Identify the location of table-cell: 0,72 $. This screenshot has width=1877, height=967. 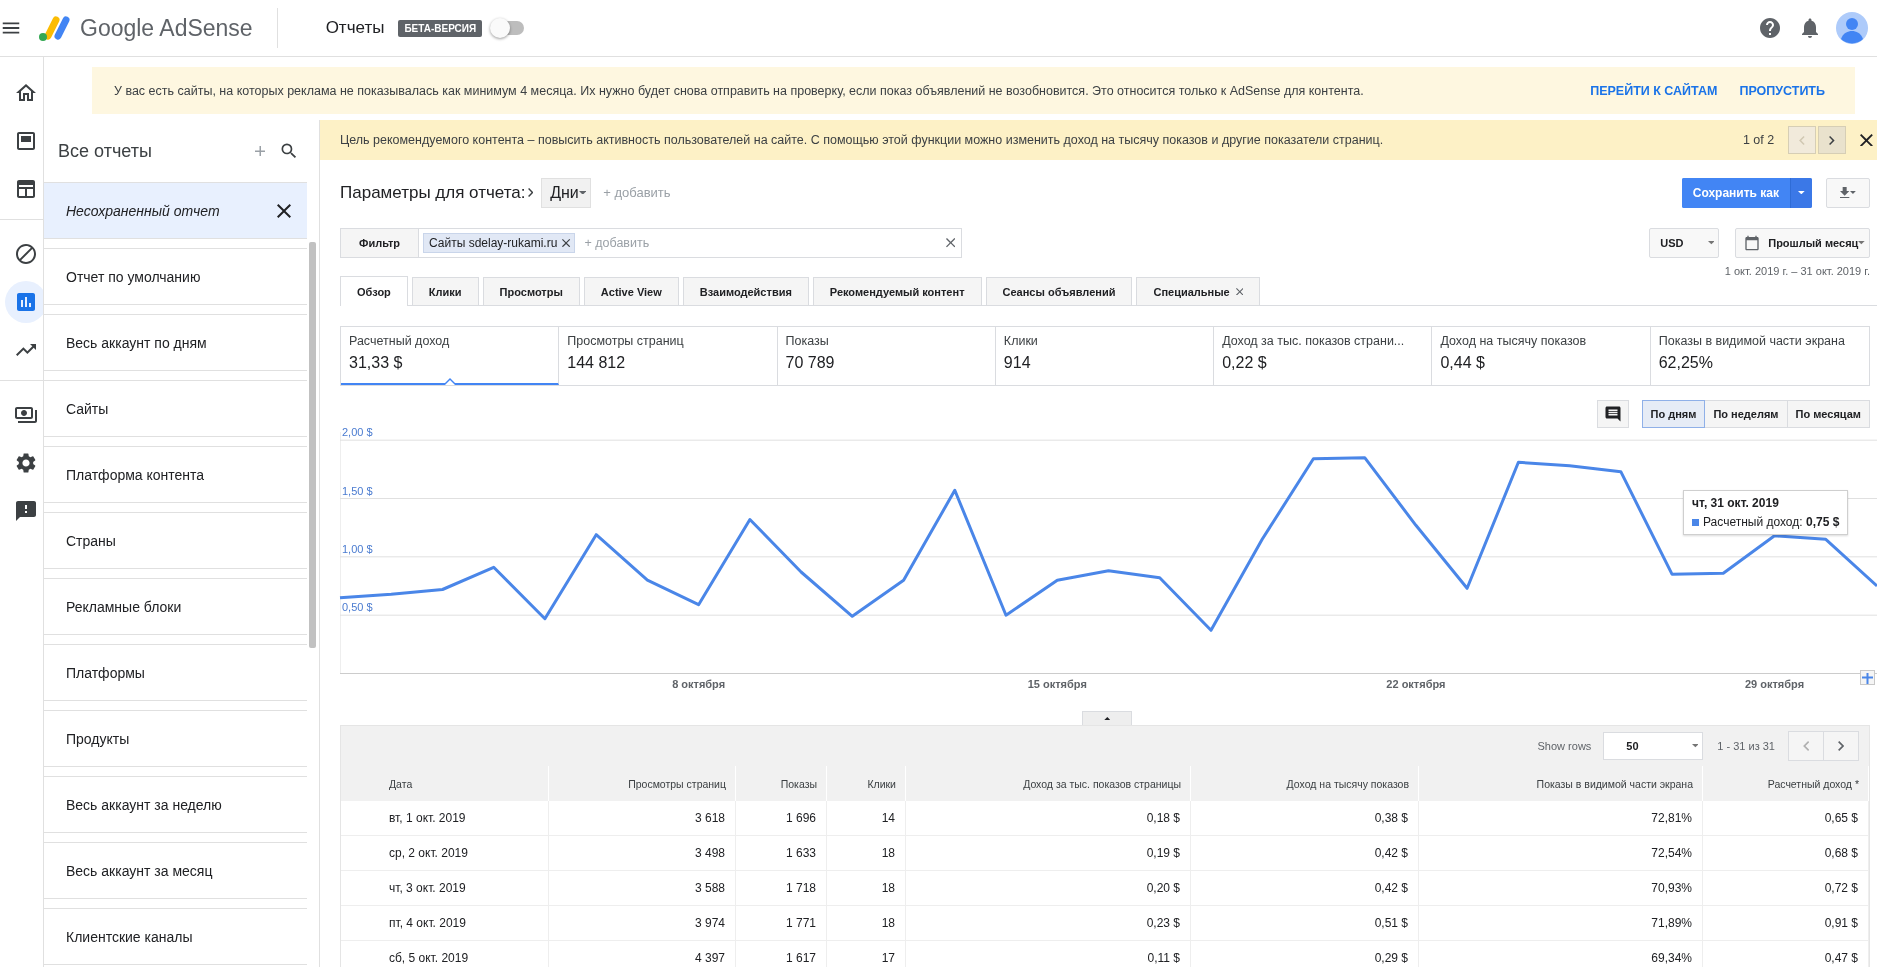
(1786, 888).